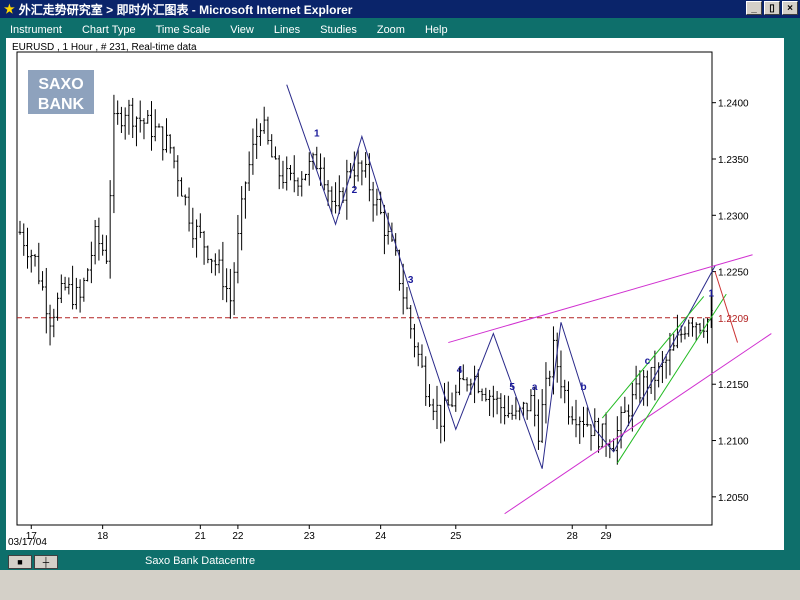 This screenshot has width=800, height=600. What do you see at coordinates (733, 498) in the screenshot?
I see `y-tick-label: 1.2050` at bounding box center [733, 498].